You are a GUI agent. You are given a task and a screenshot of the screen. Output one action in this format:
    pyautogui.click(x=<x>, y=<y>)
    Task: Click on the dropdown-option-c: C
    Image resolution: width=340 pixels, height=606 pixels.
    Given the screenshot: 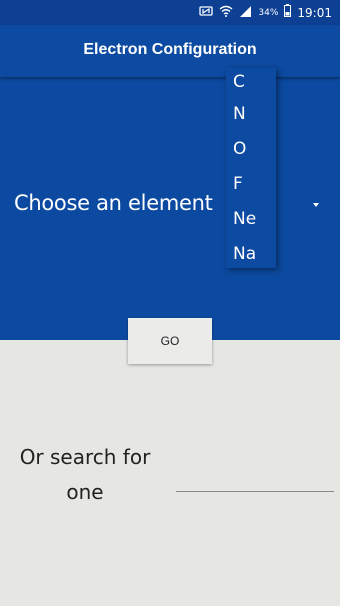 What is the action you would take?
    pyautogui.click(x=251, y=82)
    